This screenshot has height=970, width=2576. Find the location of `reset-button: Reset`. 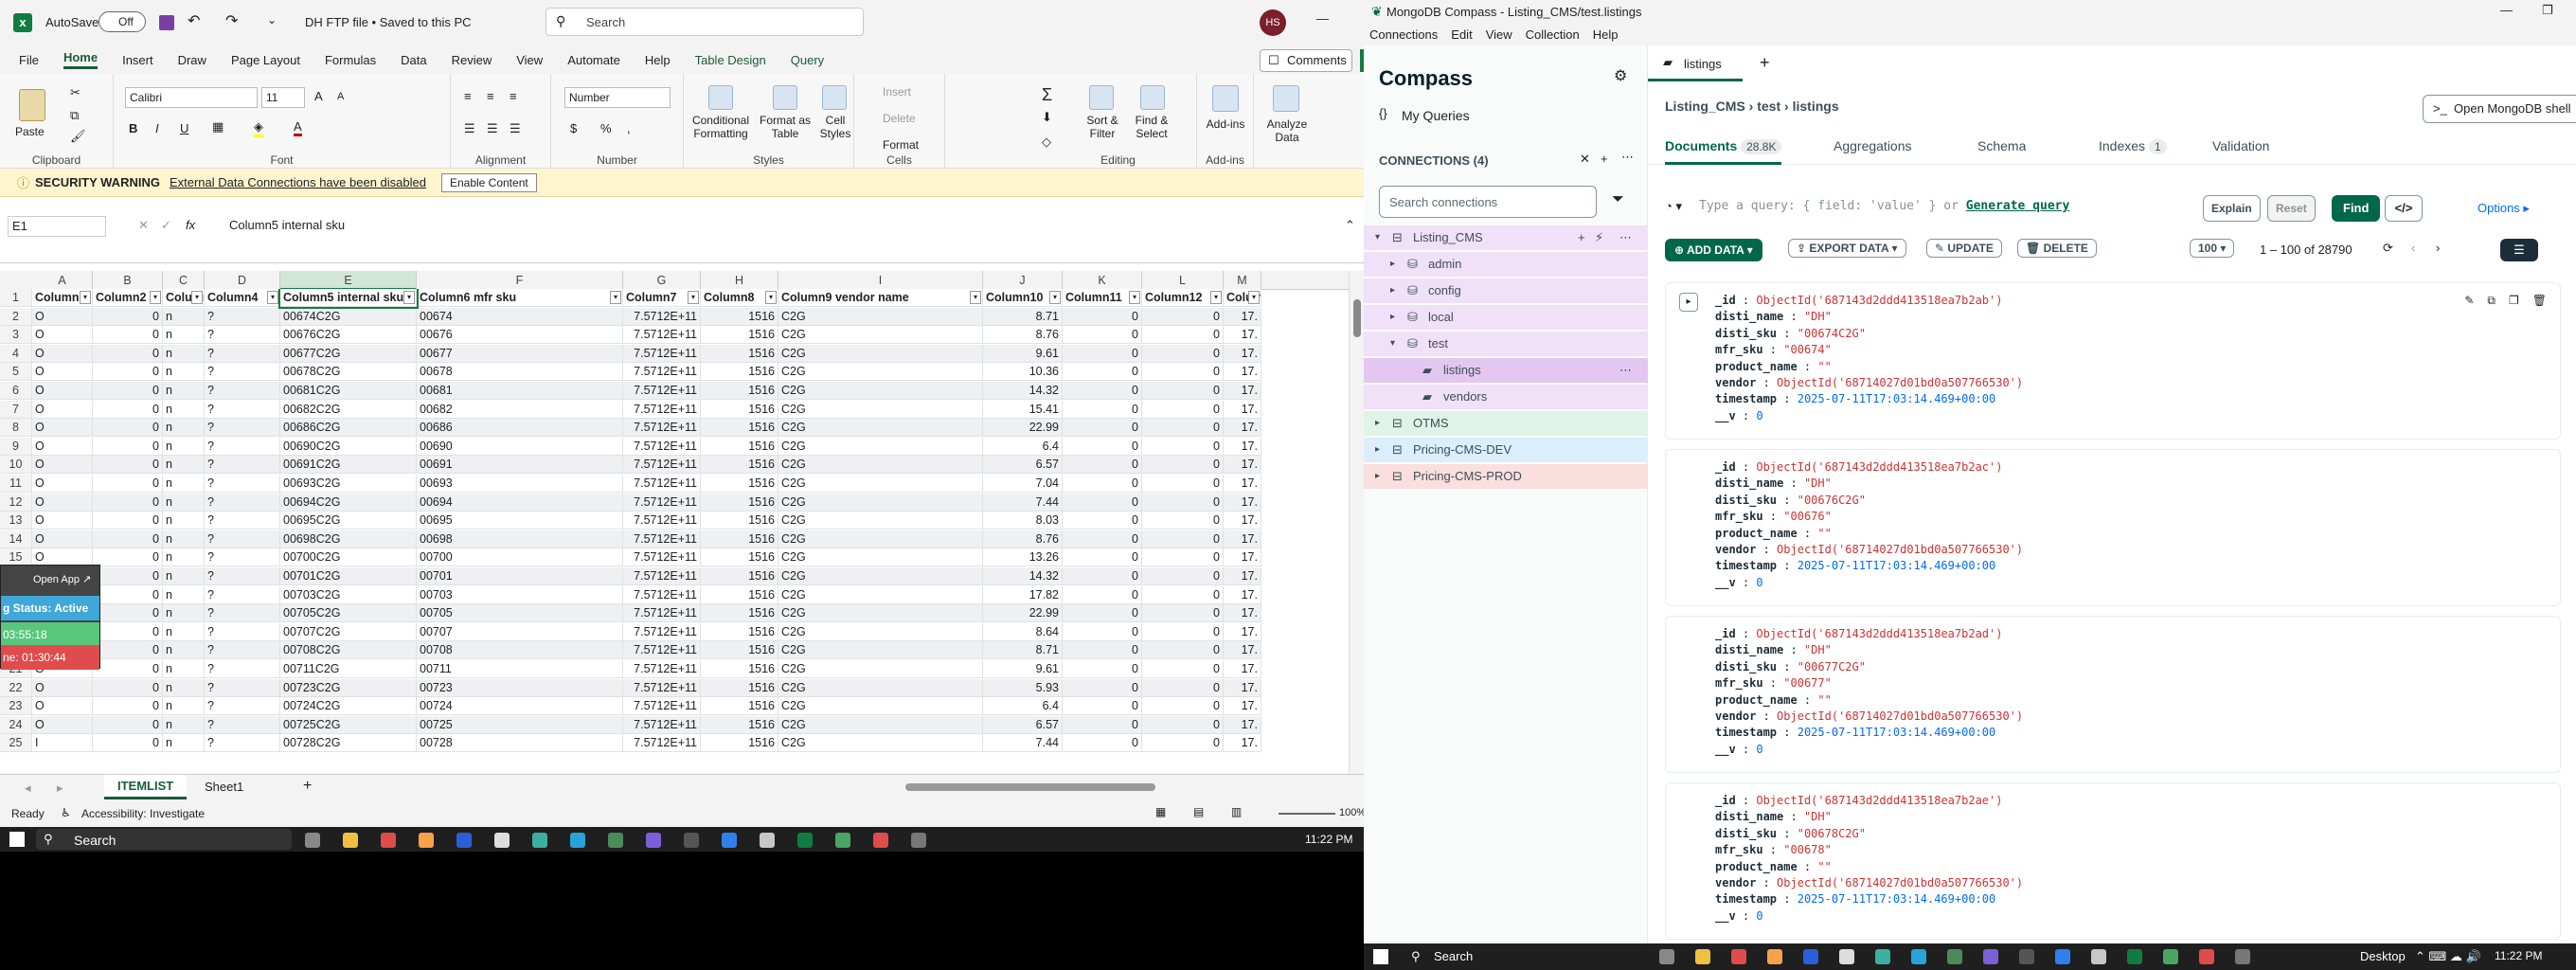

reset-button: Reset is located at coordinates (2291, 208).